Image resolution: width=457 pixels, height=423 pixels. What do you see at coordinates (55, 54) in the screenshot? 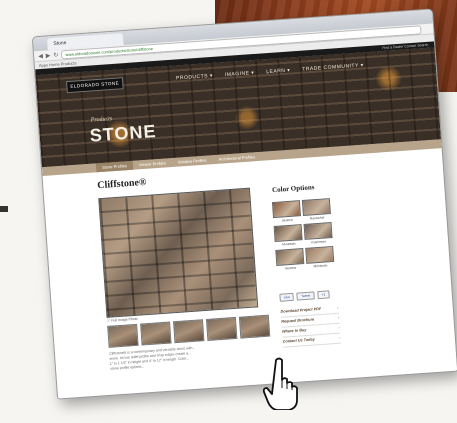
I see `reload-icon: ↻` at bounding box center [55, 54].